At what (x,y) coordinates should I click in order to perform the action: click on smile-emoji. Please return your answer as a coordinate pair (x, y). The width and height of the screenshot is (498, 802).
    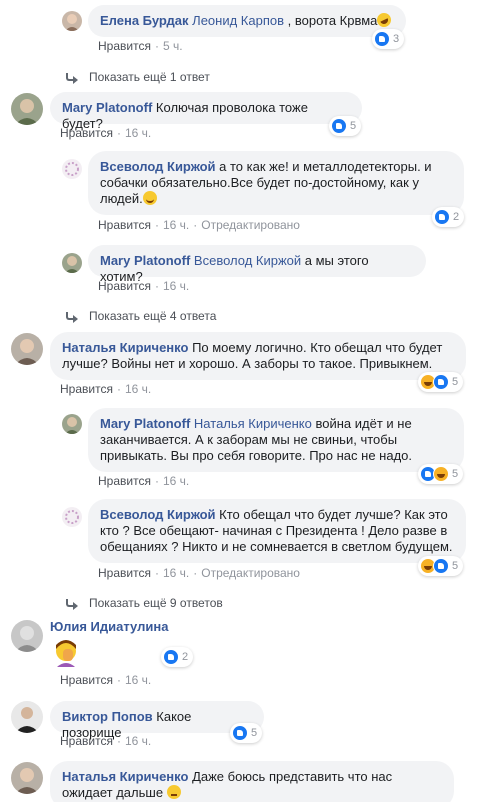
    Looking at the image, I should click on (149, 198).